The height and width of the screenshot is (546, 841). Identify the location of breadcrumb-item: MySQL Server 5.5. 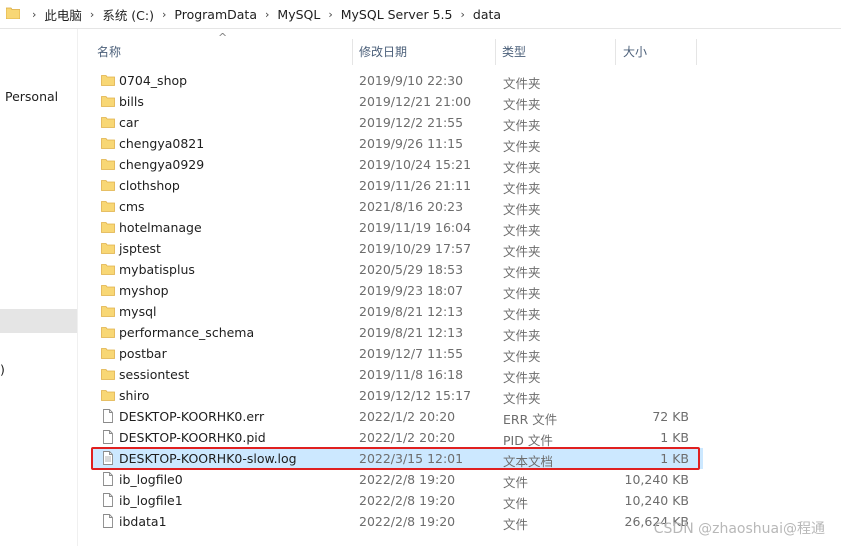
(397, 14).